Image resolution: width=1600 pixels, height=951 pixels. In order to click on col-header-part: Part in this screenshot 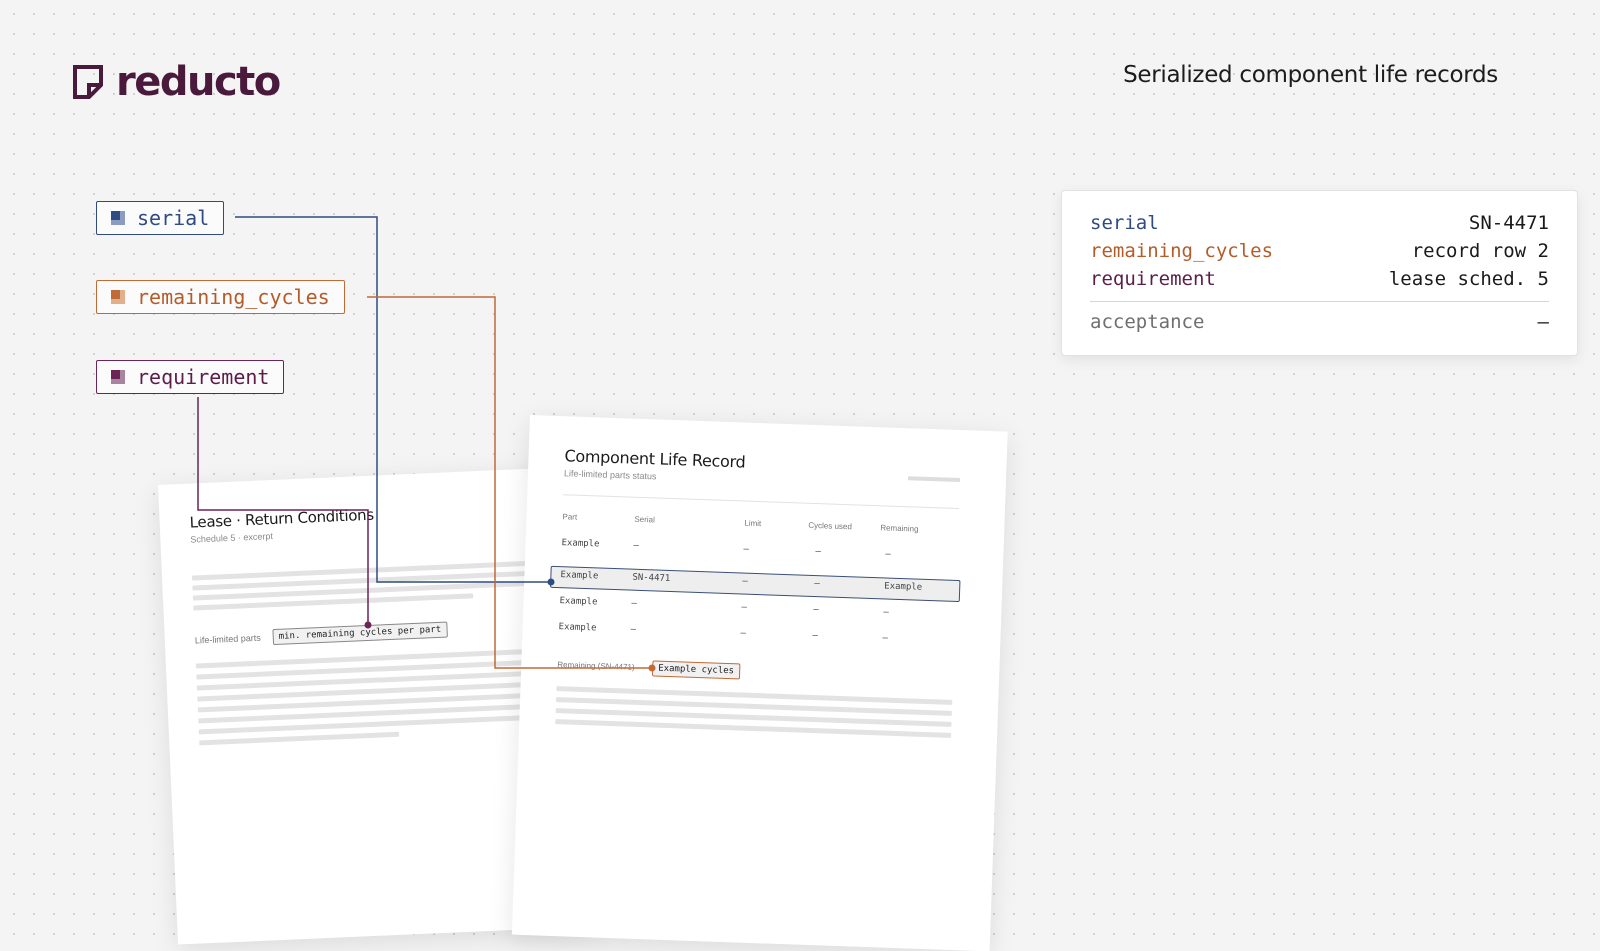, I will do `click(570, 517)`.